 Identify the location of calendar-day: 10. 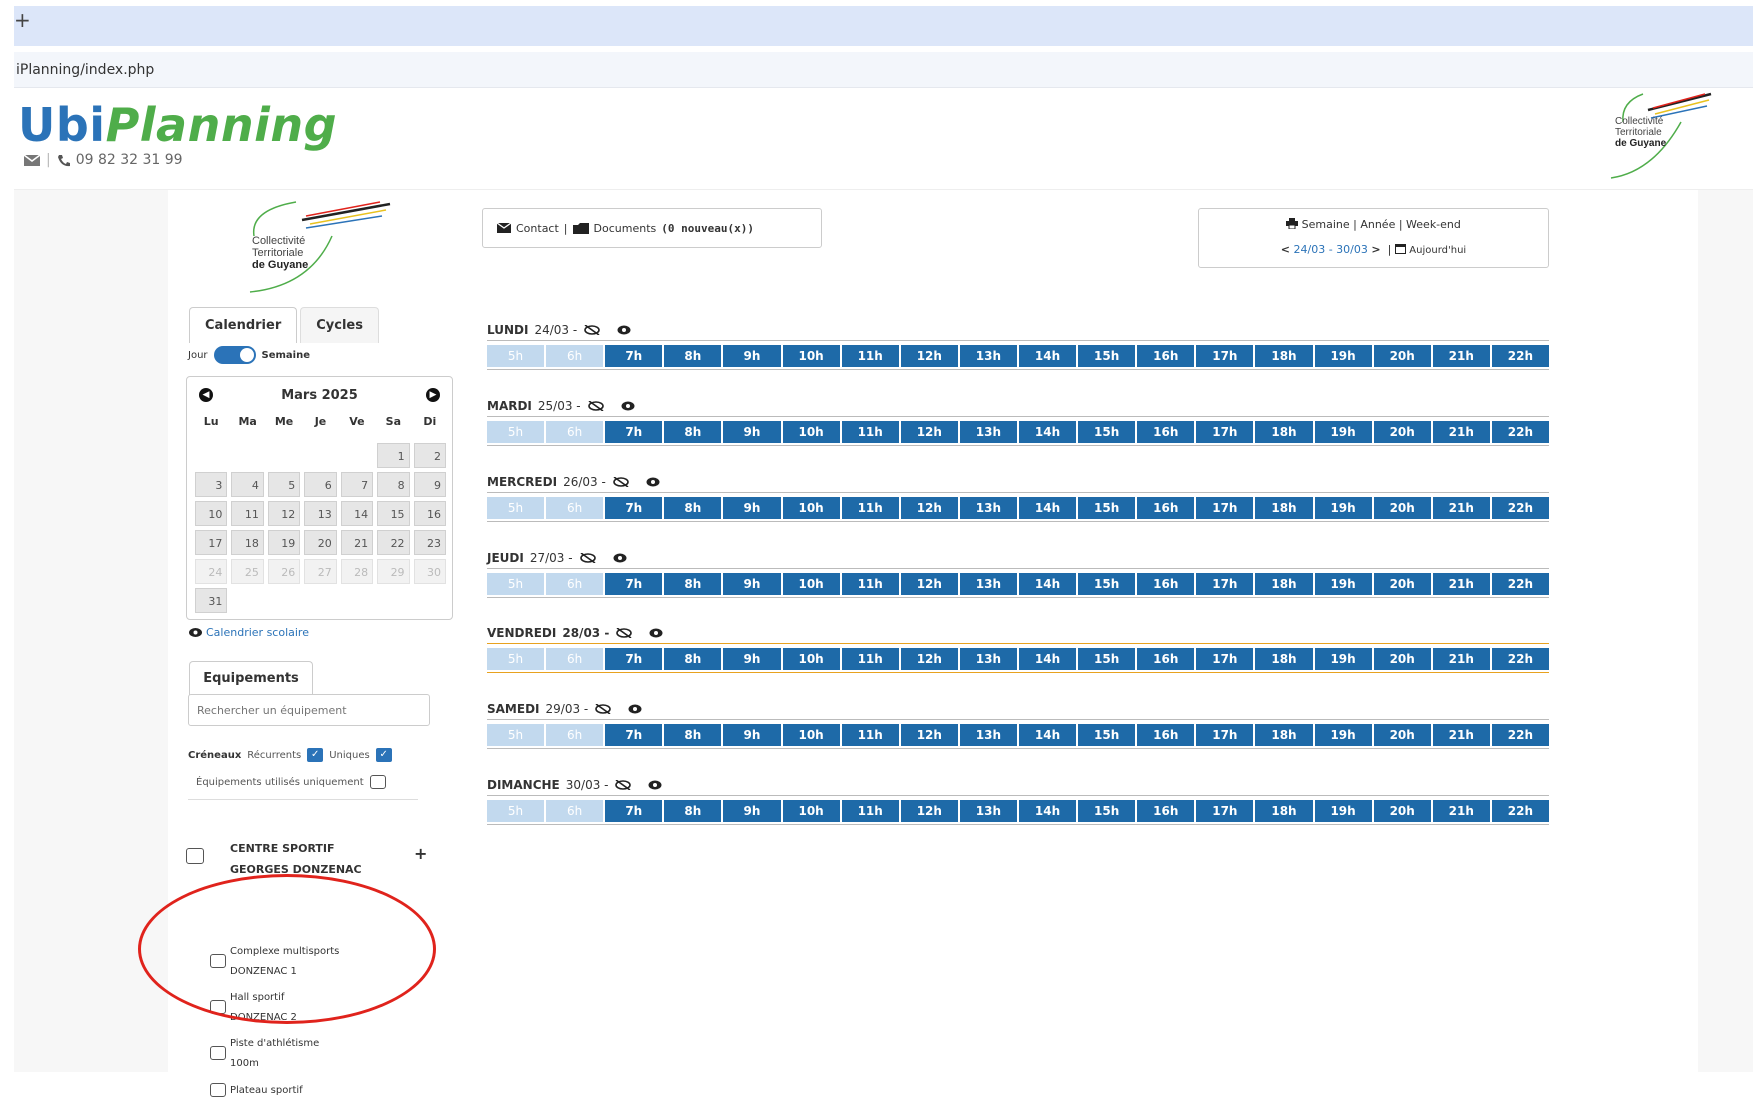
(211, 513).